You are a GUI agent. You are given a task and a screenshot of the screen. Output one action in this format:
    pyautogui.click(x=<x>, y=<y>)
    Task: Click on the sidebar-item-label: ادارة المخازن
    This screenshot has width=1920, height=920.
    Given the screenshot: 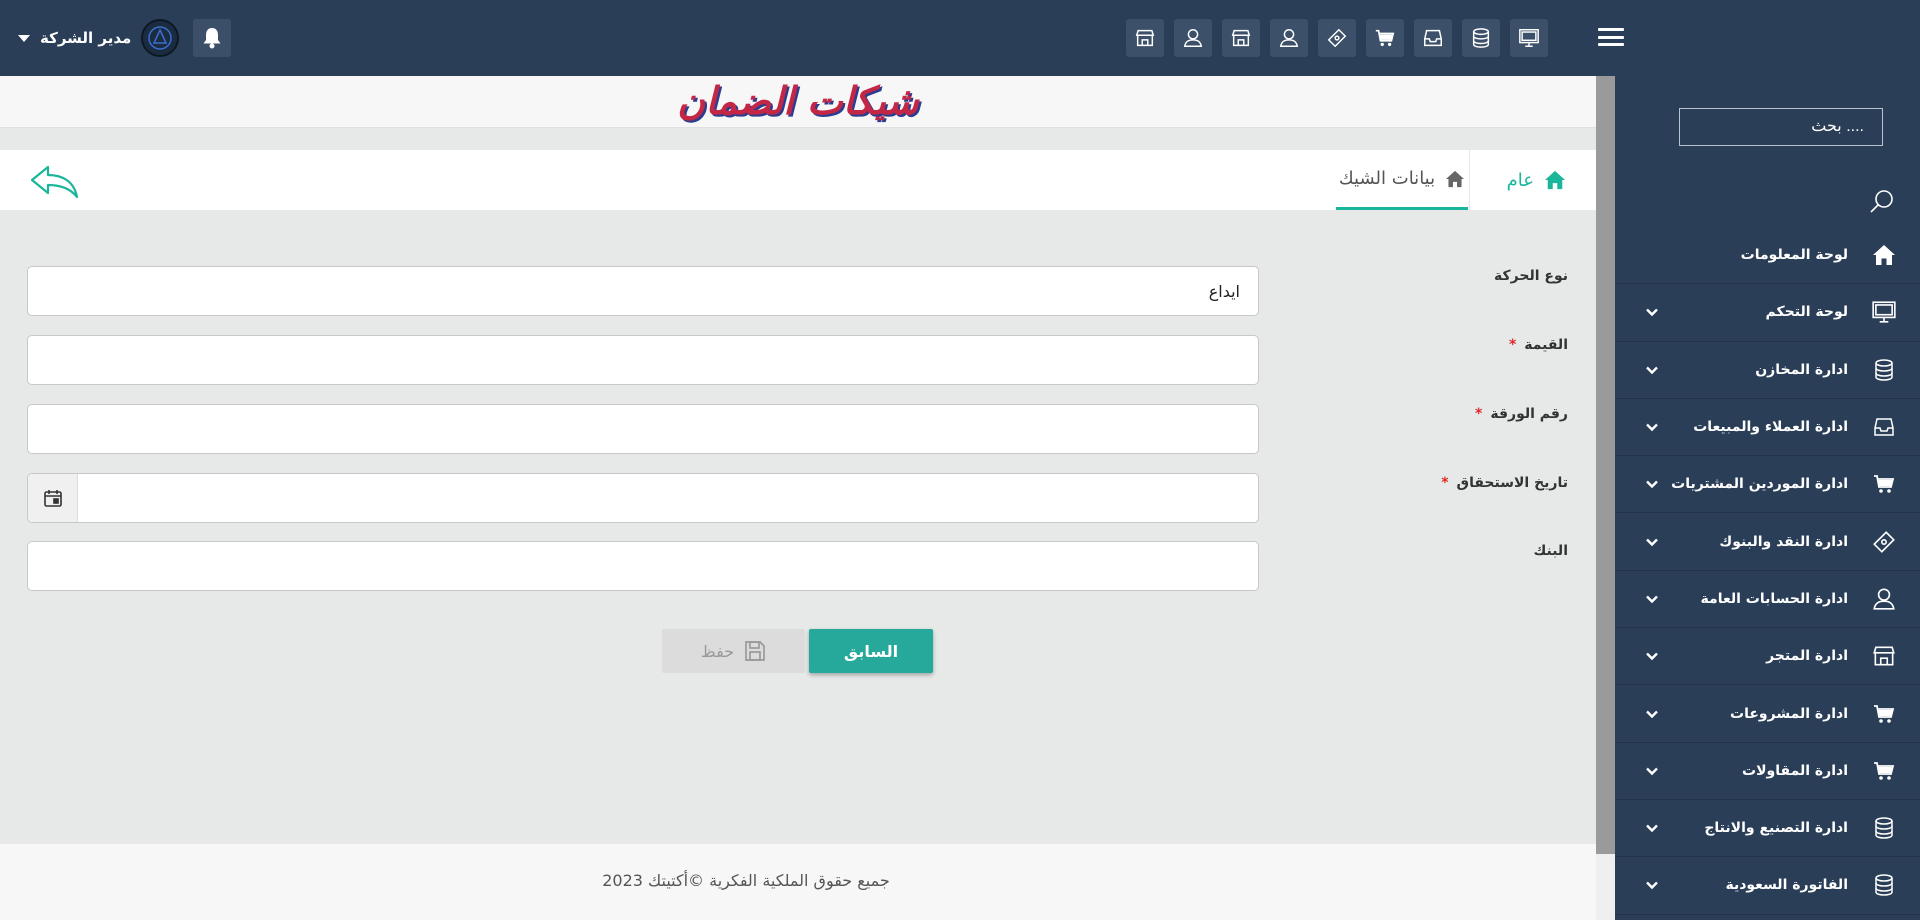 What is the action you would take?
    pyautogui.click(x=1801, y=369)
    